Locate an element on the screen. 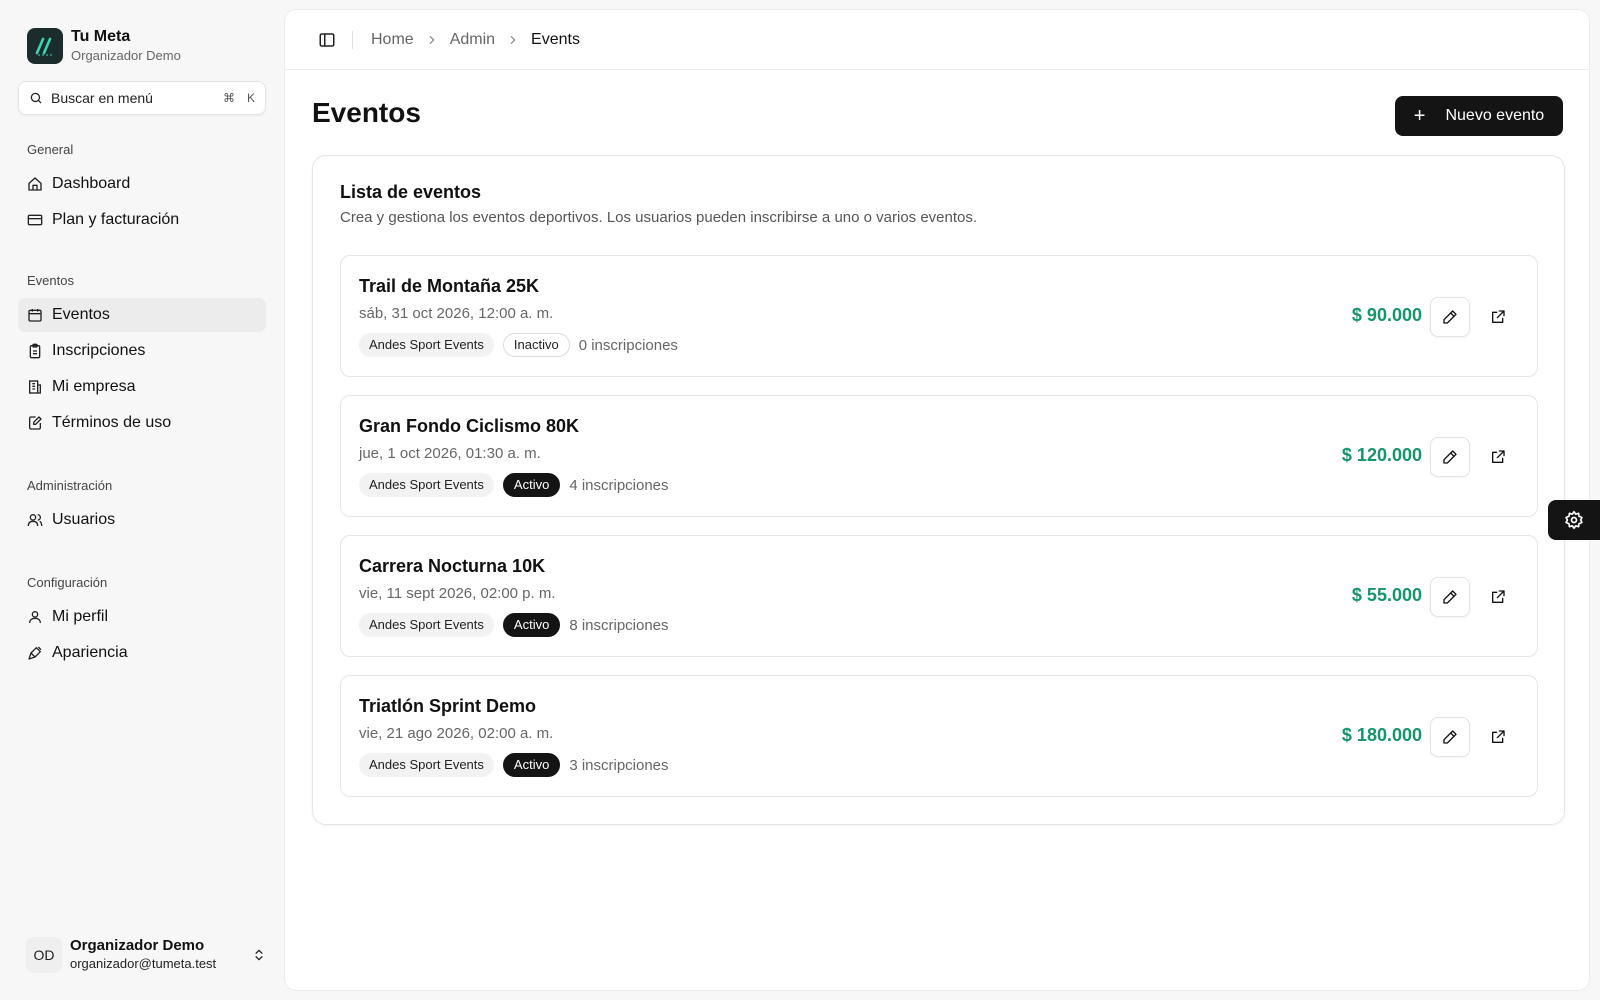  nav-group-label: Eventos is located at coordinates (50, 280).